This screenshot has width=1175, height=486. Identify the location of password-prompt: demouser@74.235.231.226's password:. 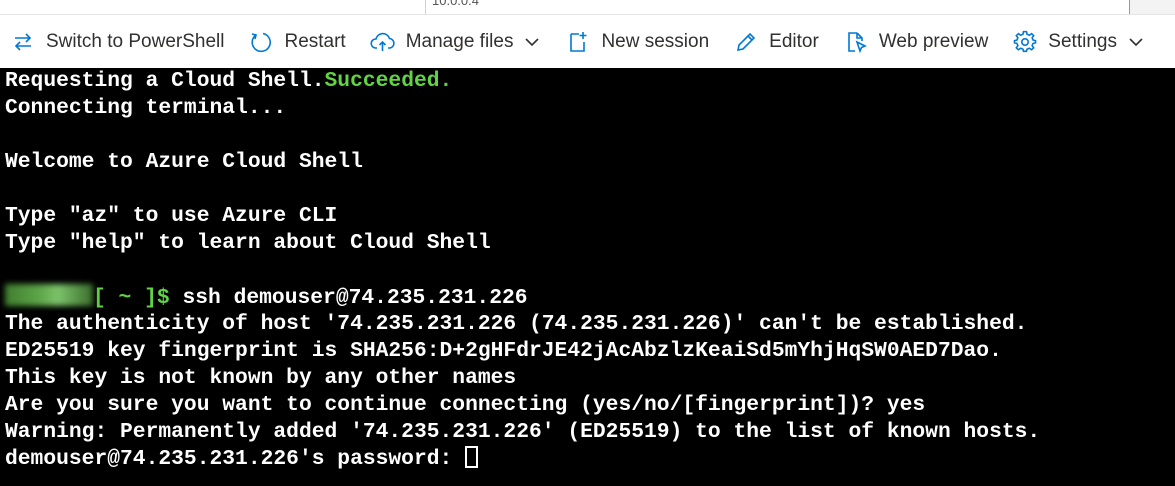
(235, 459).